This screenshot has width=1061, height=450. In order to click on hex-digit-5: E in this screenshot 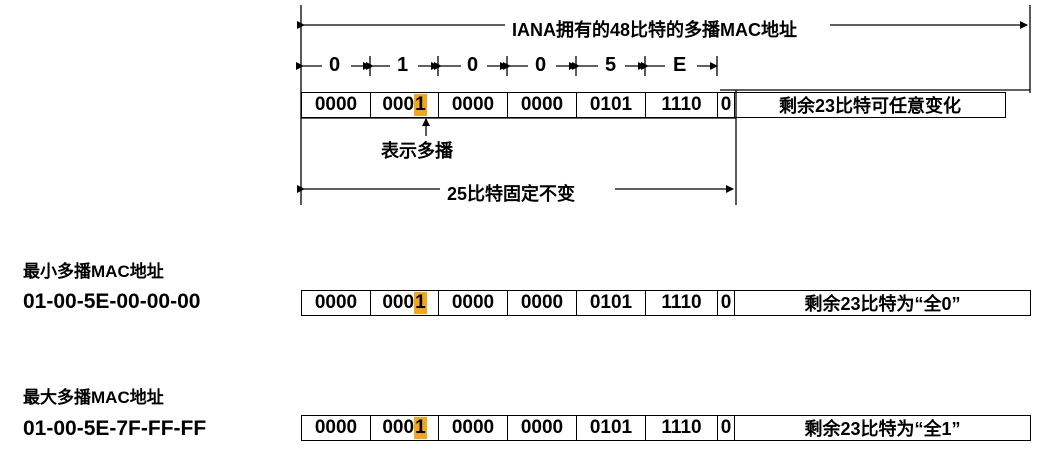, I will do `click(680, 65)`.